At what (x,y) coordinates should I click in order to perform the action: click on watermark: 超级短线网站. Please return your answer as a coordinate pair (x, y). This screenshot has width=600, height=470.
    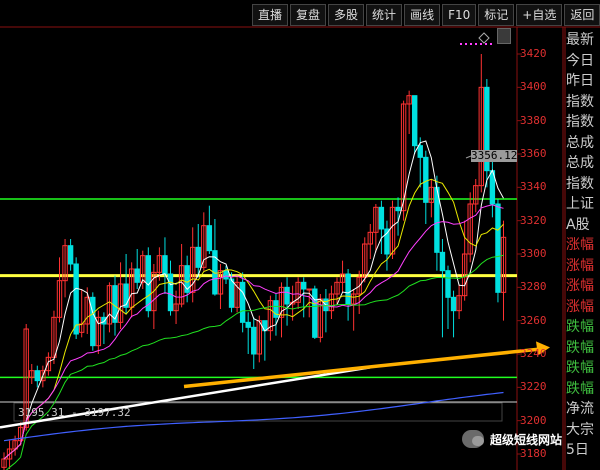
    Looking at the image, I should click on (512, 439).